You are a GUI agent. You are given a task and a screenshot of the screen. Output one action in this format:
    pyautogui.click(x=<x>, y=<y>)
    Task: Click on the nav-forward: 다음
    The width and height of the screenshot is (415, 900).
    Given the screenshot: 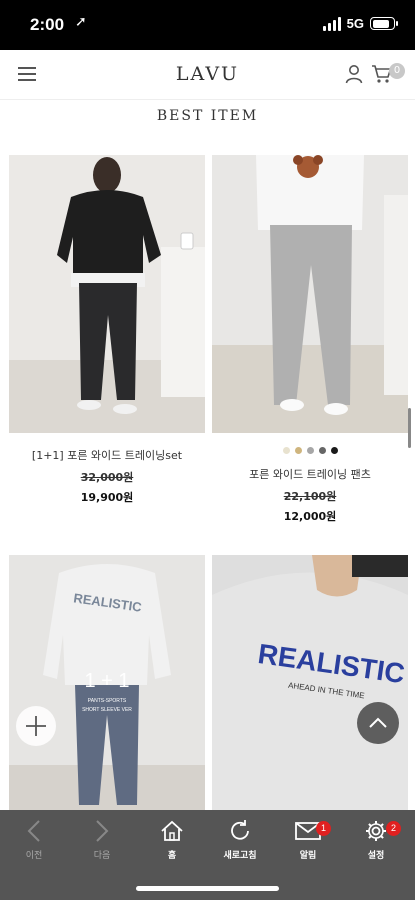 What is the action you would take?
    pyautogui.click(x=102, y=839)
    